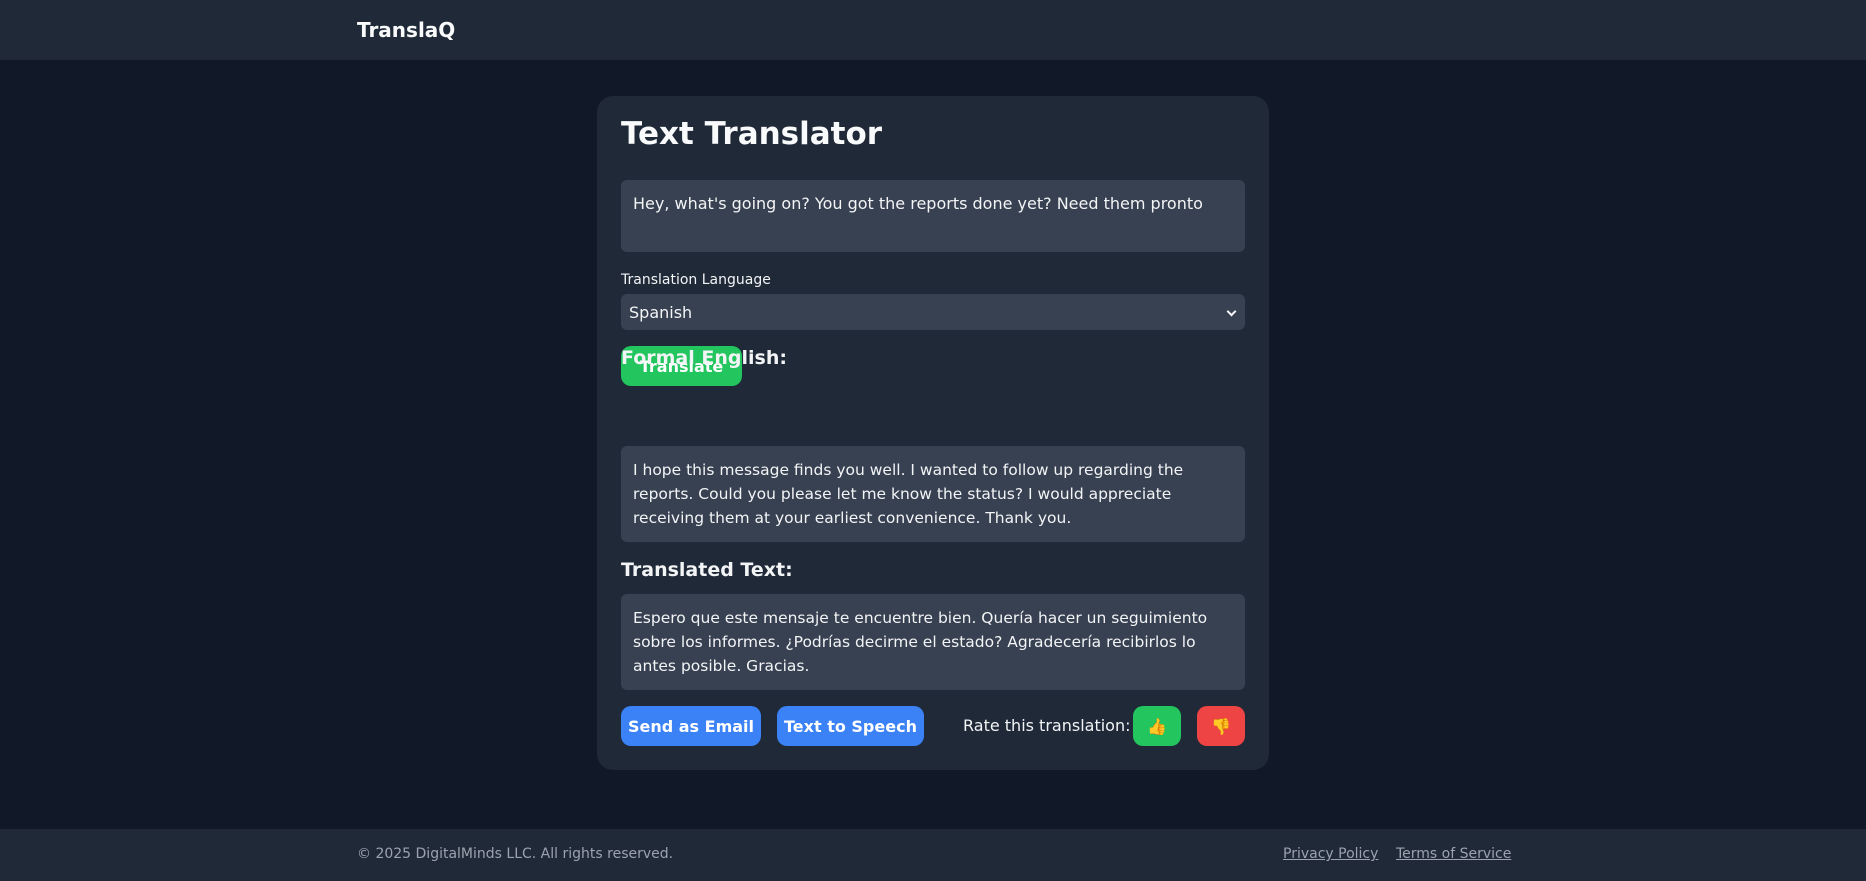  Describe the element at coordinates (707, 570) in the screenshot. I see `translated-text-heading: Translated Text:` at that location.